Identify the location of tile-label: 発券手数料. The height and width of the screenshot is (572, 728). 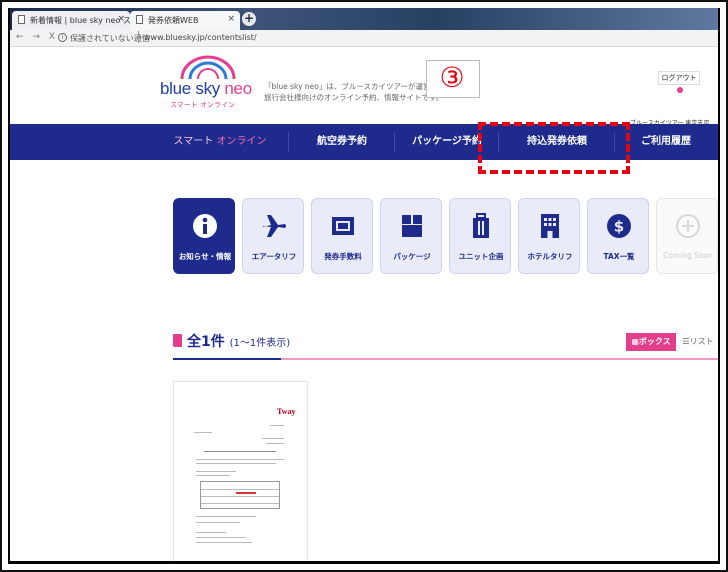
(343, 256).